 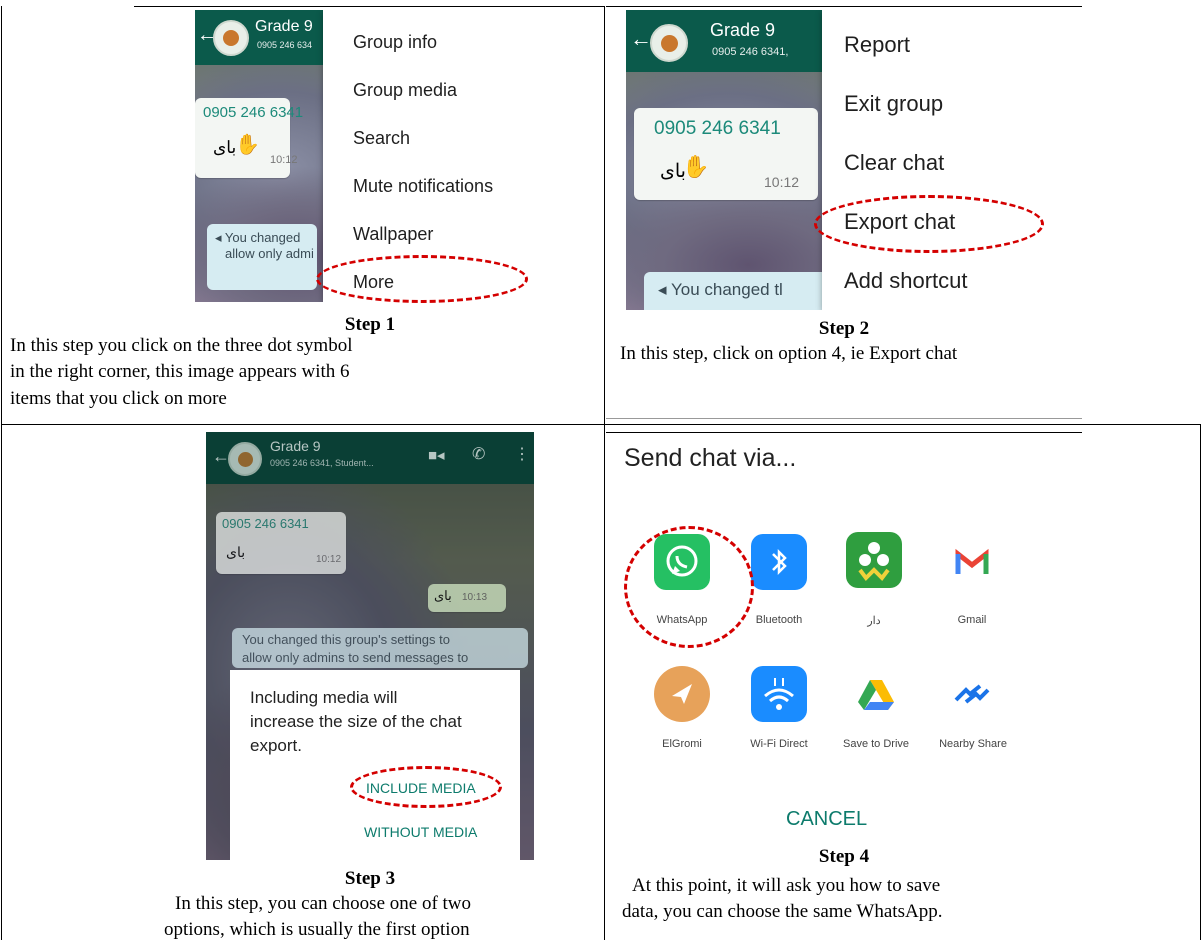 What do you see at coordinates (928, 104) in the screenshot?
I see `menu-exit-group: Exit group` at bounding box center [928, 104].